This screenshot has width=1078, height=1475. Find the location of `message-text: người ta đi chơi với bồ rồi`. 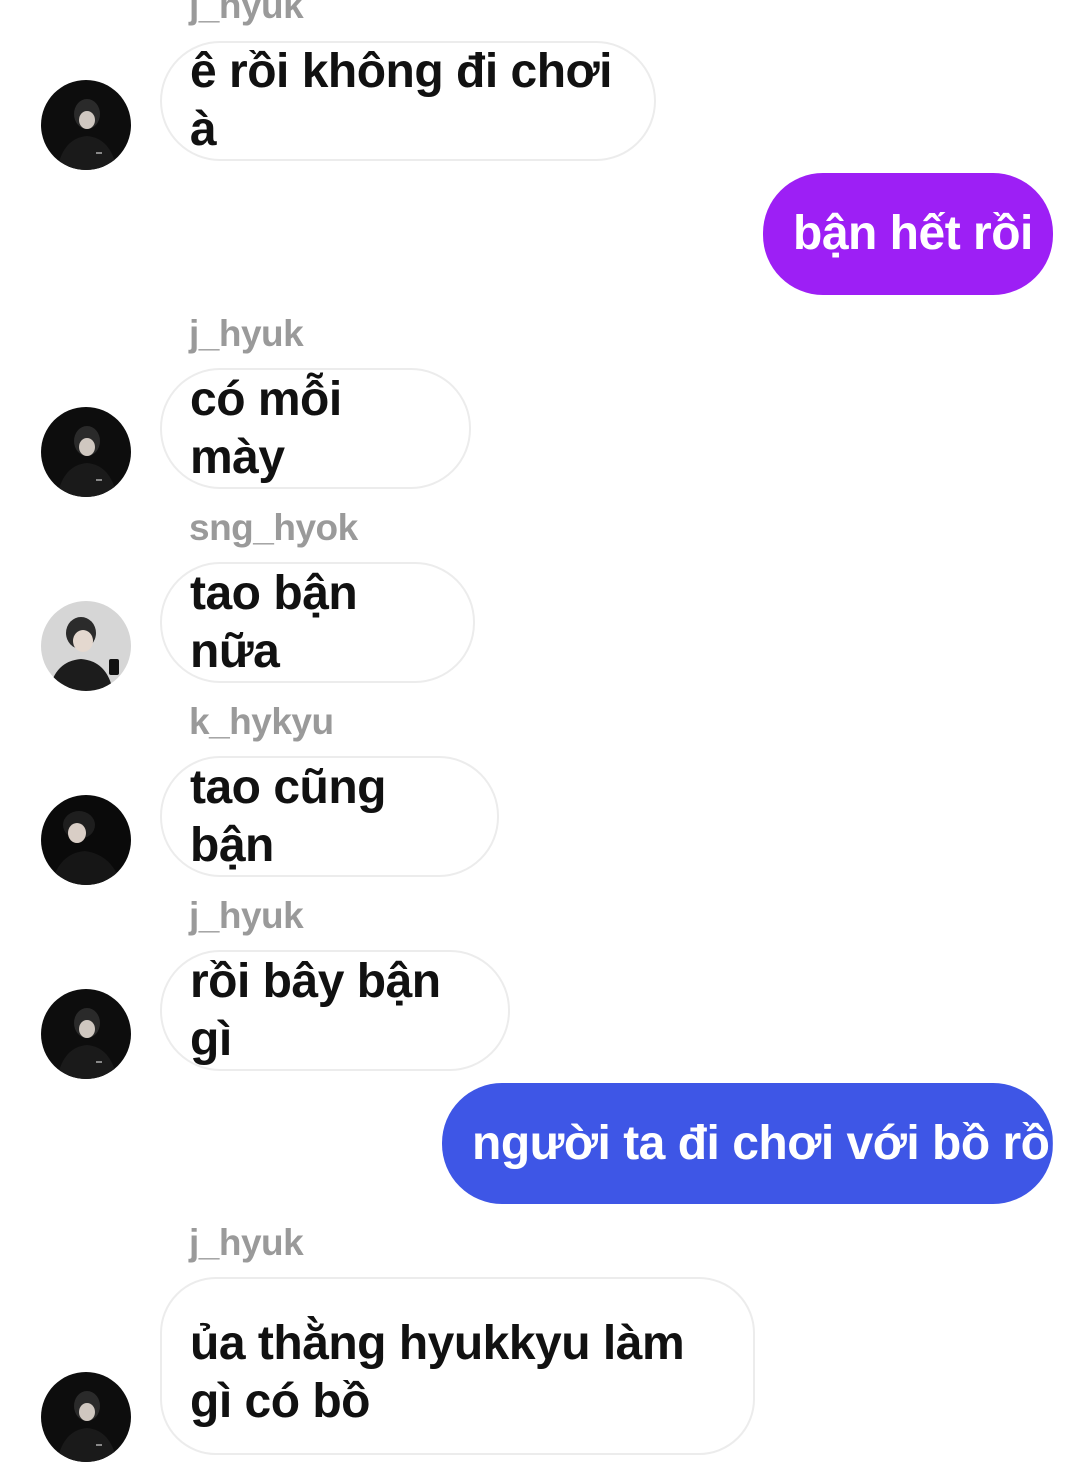

message-text: người ta đi chơi với bồ rồi is located at coordinates (767, 1143).